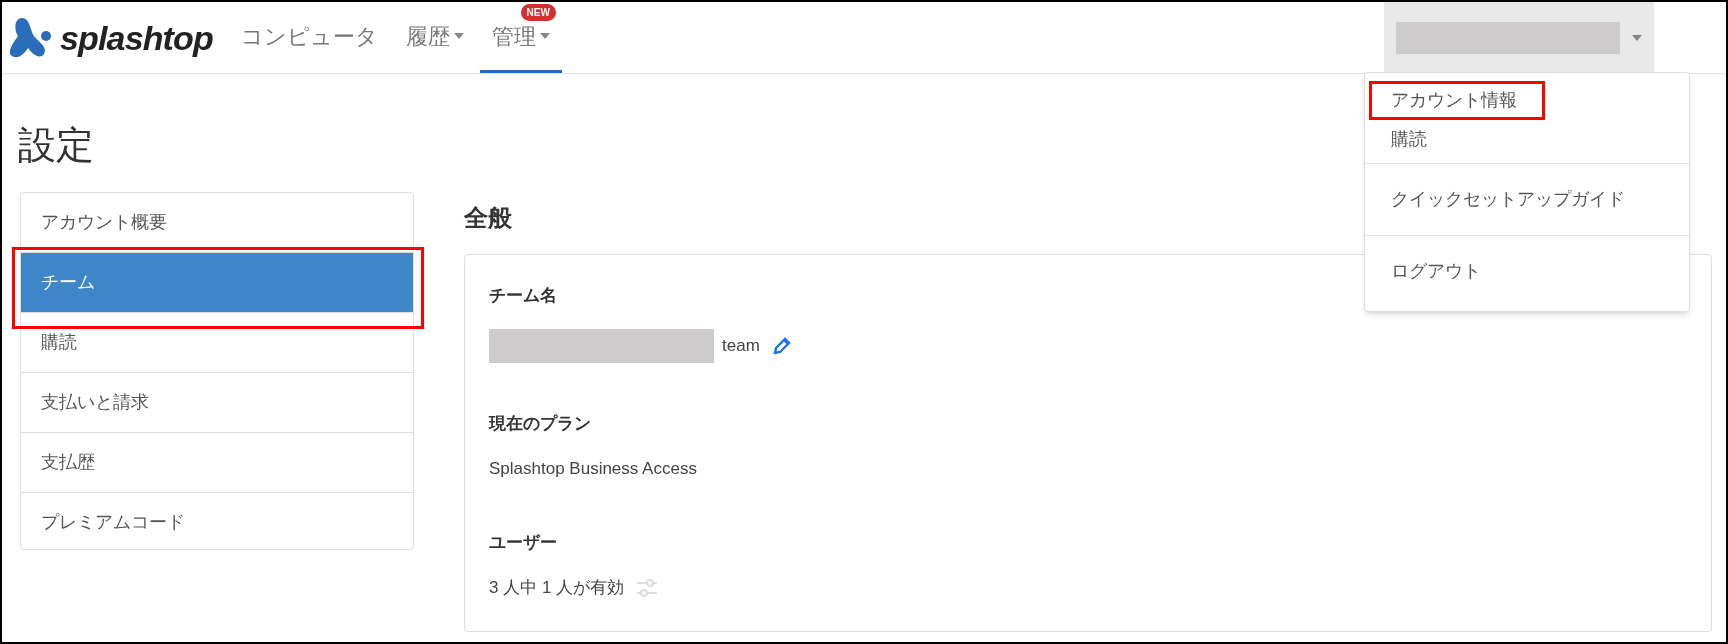  I want to click on field-label: チーム名, so click(523, 296).